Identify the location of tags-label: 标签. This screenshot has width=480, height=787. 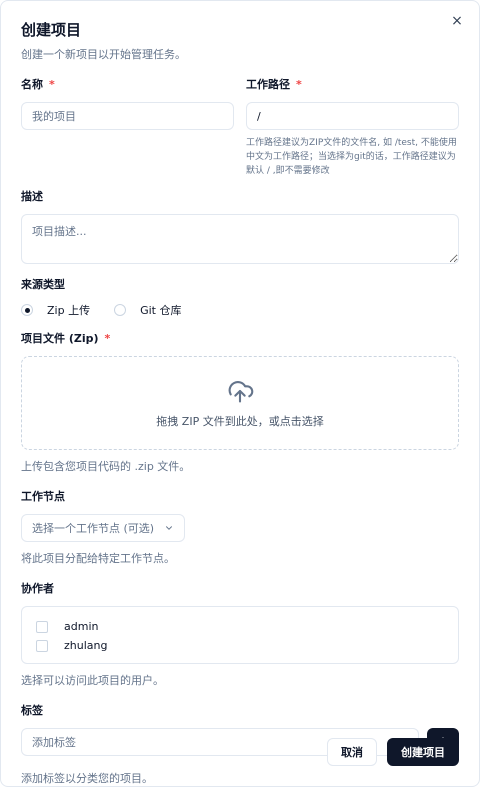
(32, 710).